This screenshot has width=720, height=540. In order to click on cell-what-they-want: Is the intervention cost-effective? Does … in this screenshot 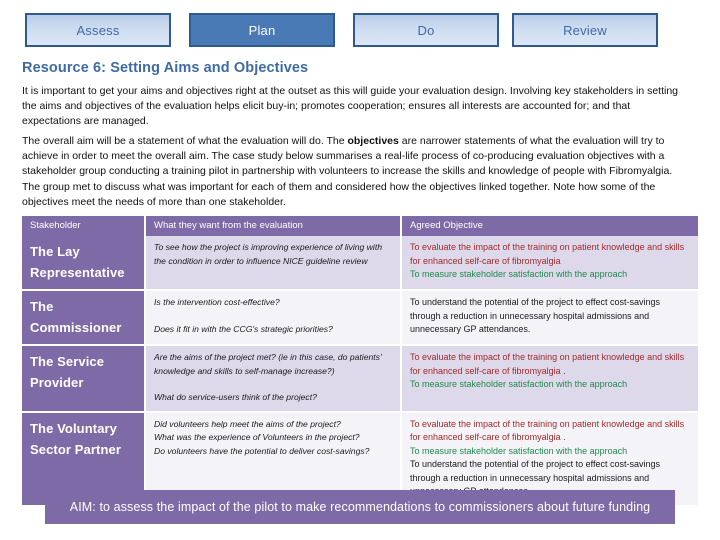, I will do `click(274, 318)`.